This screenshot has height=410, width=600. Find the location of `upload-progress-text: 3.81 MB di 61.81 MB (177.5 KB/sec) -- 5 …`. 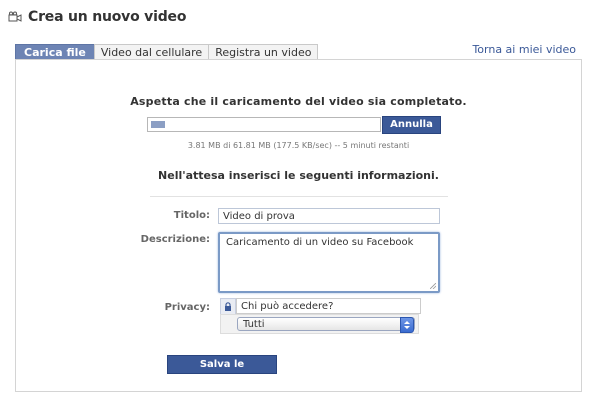

upload-progress-text: 3.81 MB di 61.81 MB (177.5 KB/sec) -- 5 … is located at coordinates (298, 145).